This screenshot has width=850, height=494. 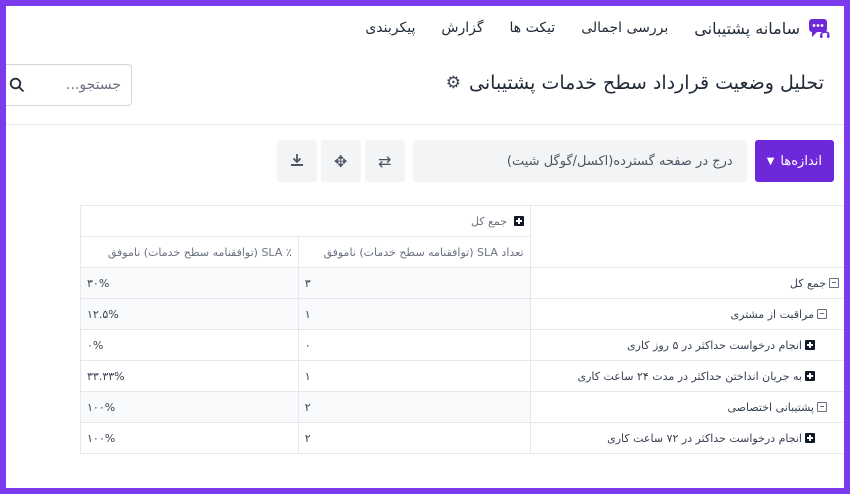 I want to click on nav-overview: بررسی اجمالی, so click(x=624, y=28).